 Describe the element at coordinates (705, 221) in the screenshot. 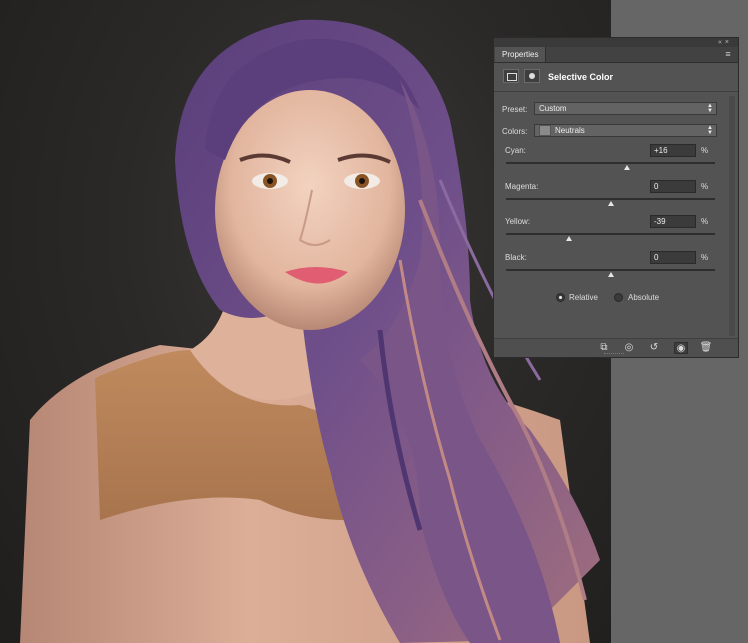

I see `yellow-percent-unit: %` at that location.